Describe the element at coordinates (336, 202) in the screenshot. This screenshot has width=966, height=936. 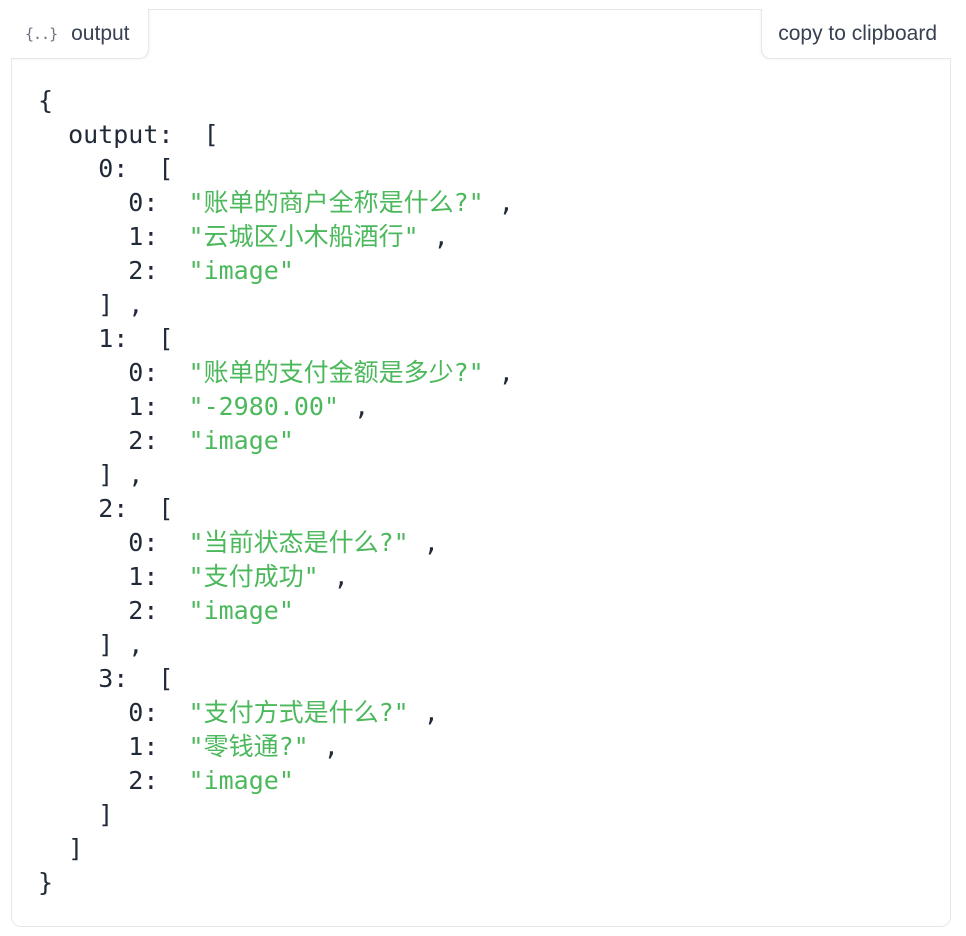
I see `string-value: "账单的商户全称是什么?"` at that location.